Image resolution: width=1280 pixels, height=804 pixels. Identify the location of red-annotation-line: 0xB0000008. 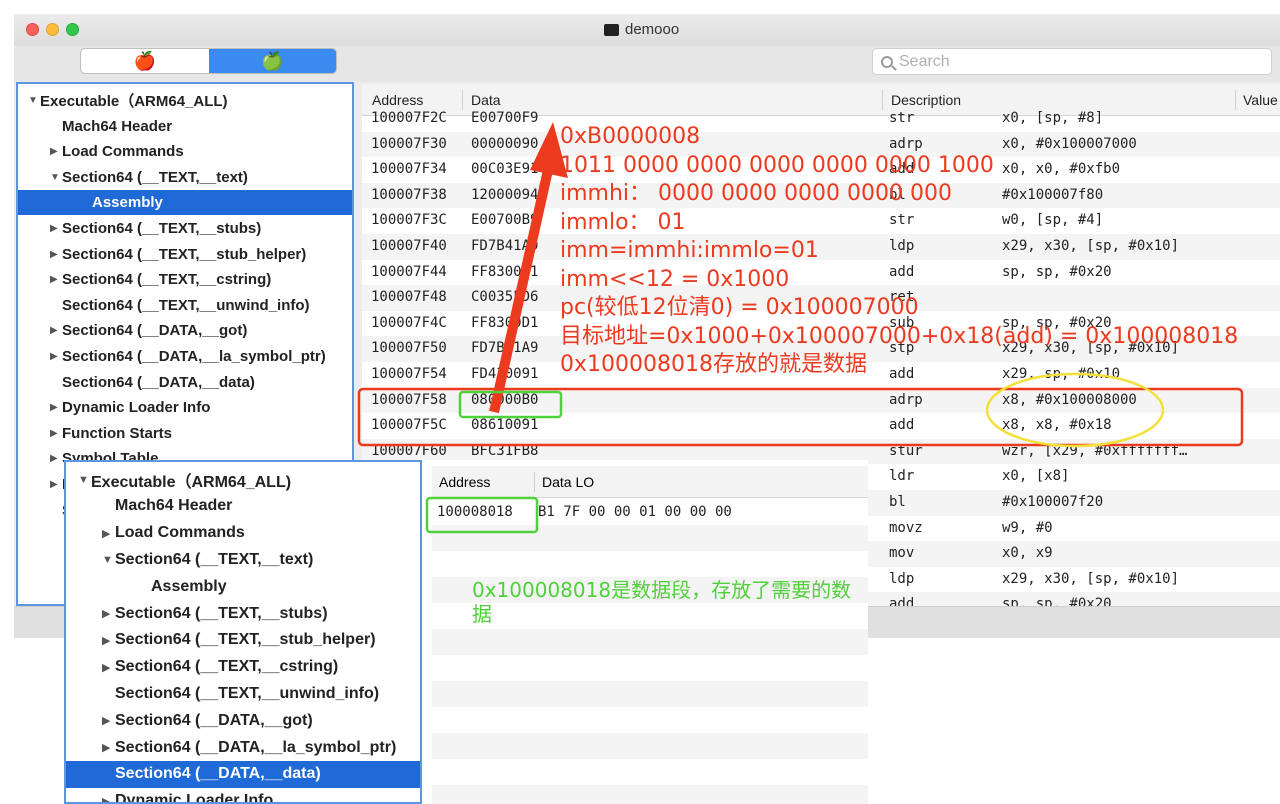
(630, 136).